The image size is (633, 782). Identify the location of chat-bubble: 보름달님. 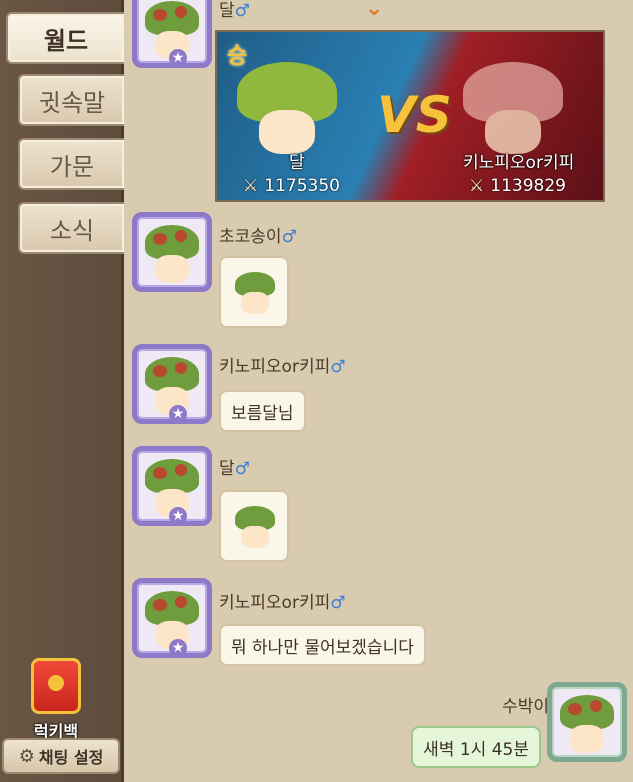
(262, 411).